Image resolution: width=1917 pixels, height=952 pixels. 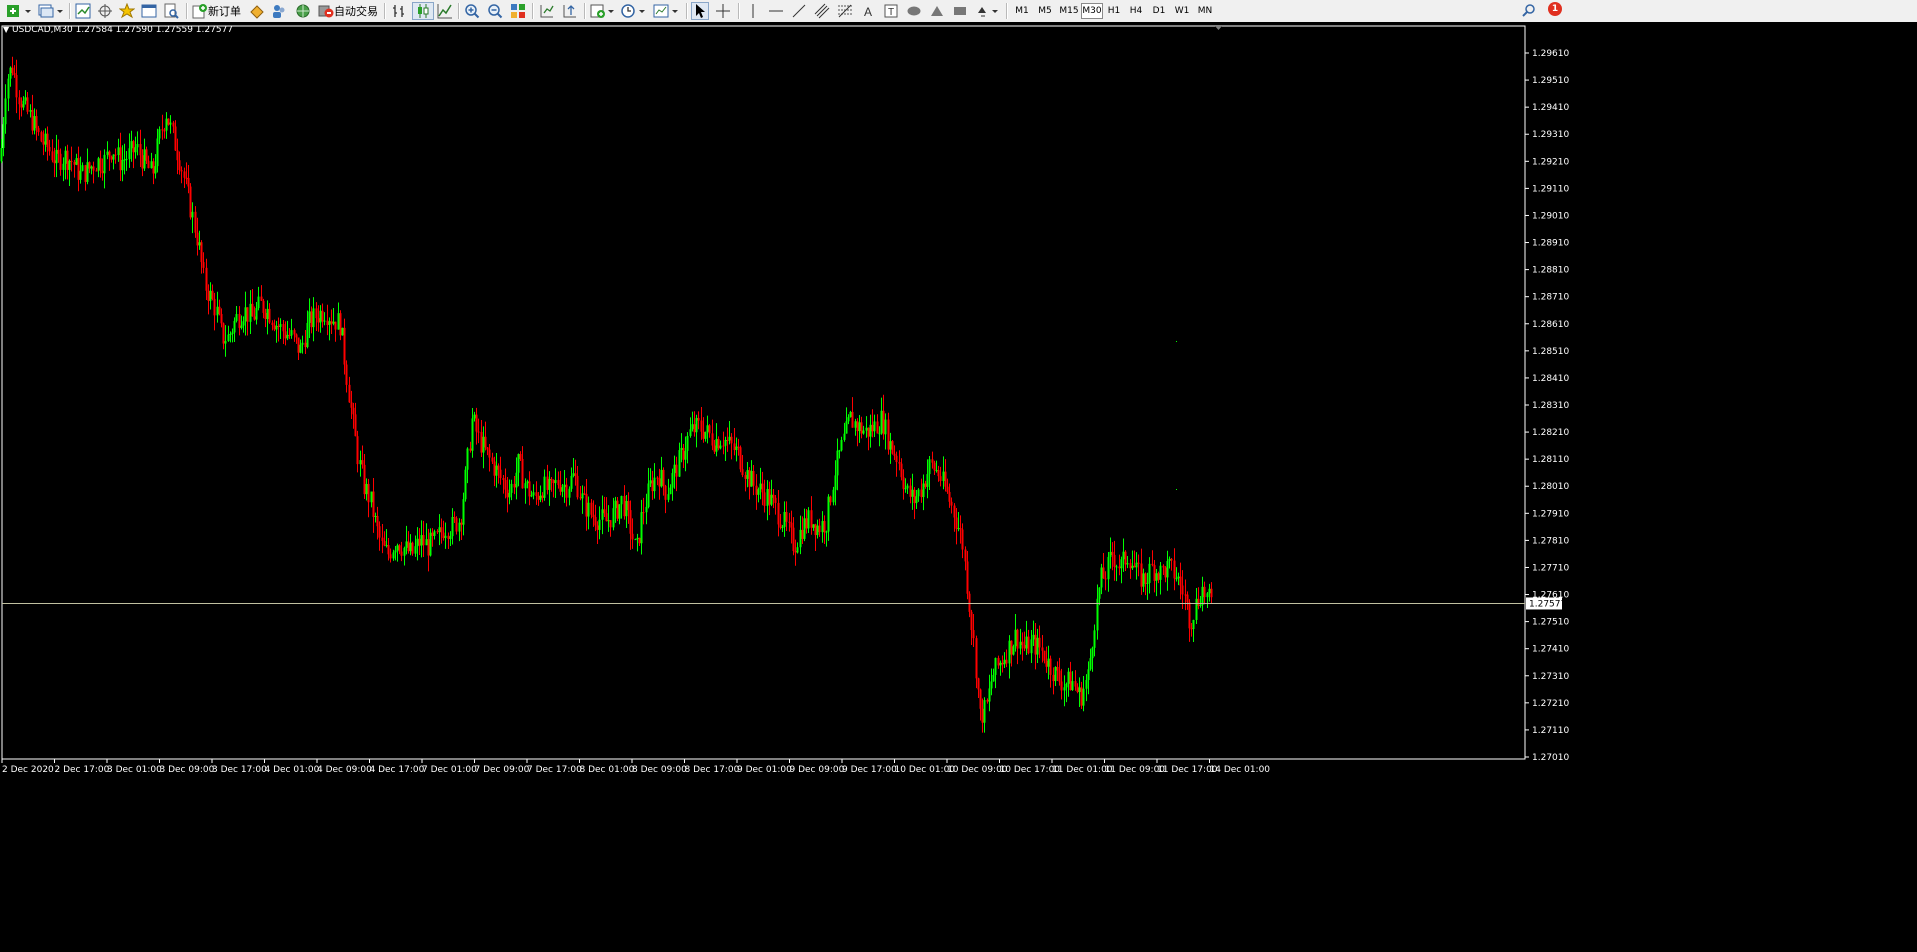 What do you see at coordinates (634, 11) in the screenshot?
I see `periods-button` at bounding box center [634, 11].